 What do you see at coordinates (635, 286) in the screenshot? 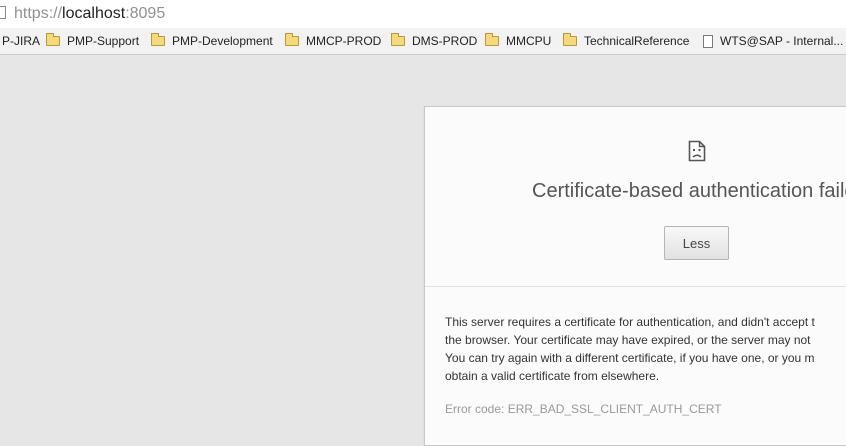
I see `divider` at bounding box center [635, 286].